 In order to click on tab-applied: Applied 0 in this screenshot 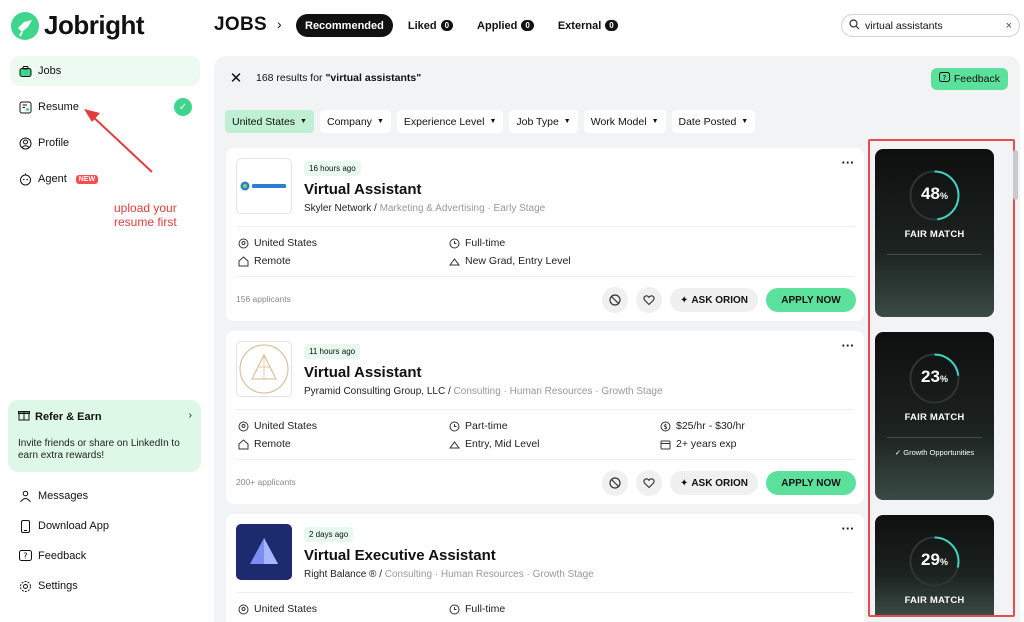, I will do `click(505, 25)`.